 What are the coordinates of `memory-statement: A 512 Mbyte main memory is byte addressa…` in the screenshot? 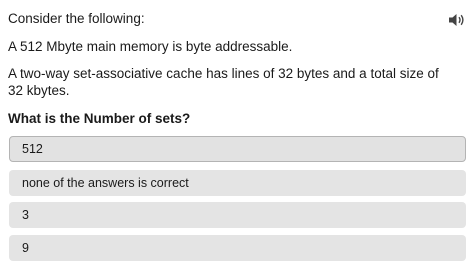 It's located at (150, 46).